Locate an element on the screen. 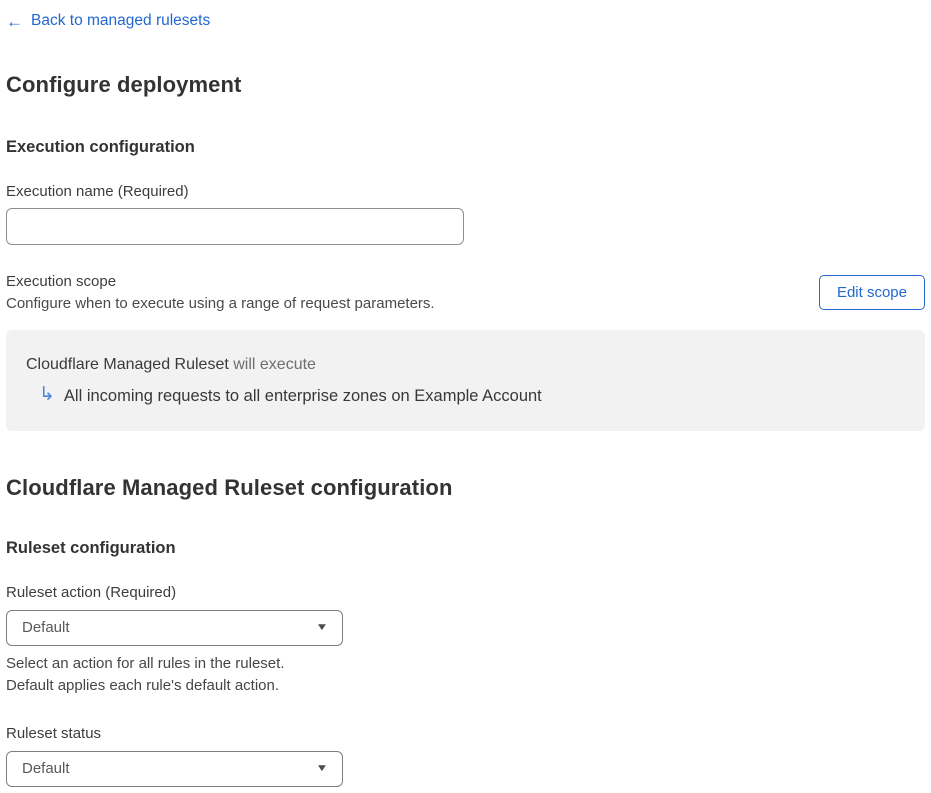 The image size is (931, 793). edit-scope-button: Edit scope is located at coordinates (871, 292).